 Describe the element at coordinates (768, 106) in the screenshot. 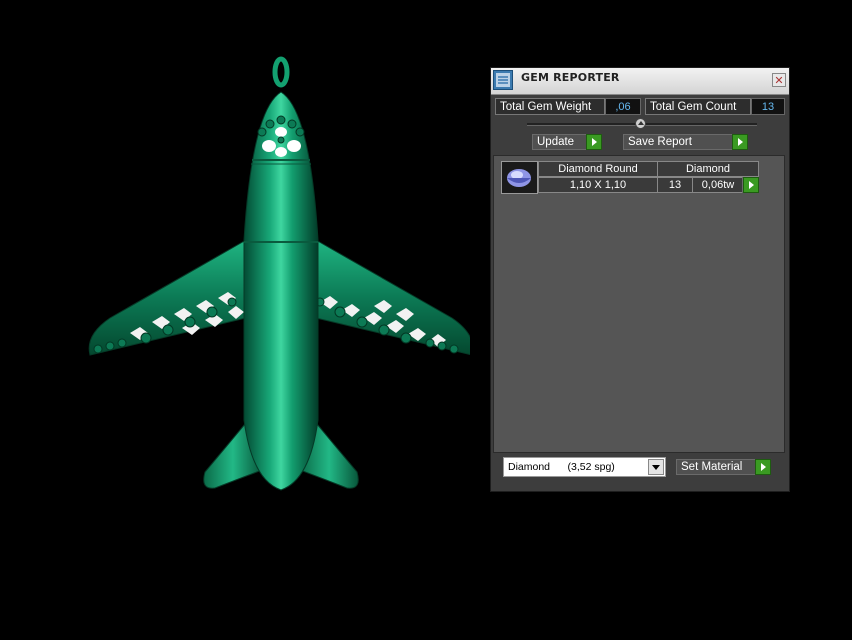

I see `total-gem-count-value: 13` at that location.